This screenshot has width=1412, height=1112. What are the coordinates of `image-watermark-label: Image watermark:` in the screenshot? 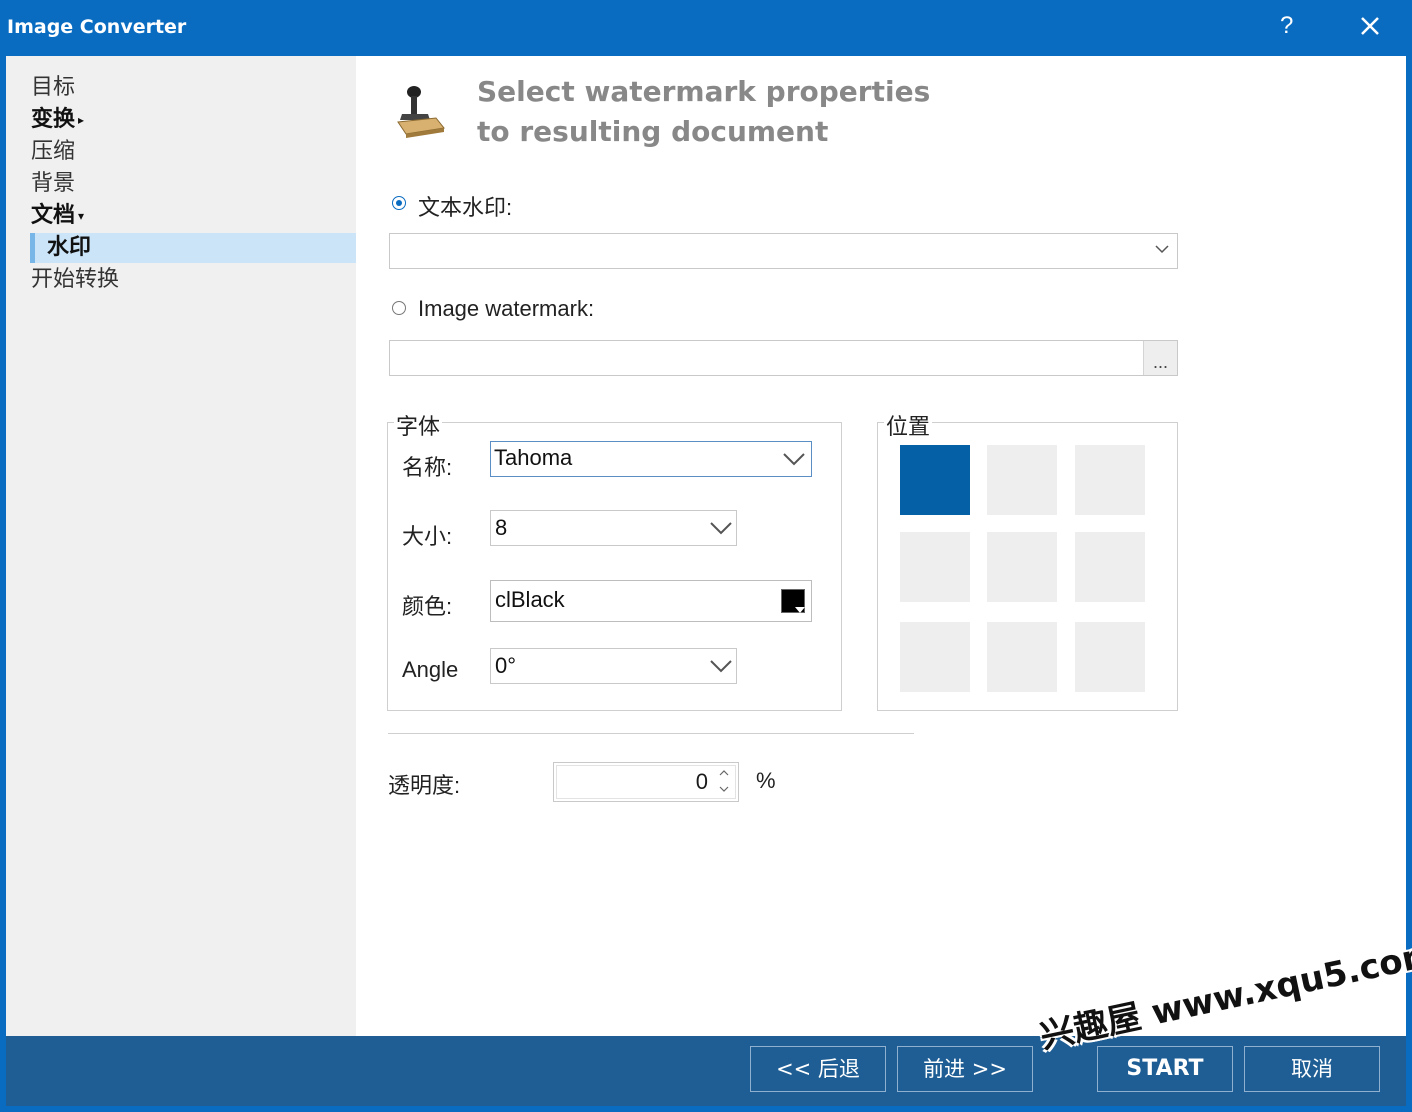 It's located at (506, 308).